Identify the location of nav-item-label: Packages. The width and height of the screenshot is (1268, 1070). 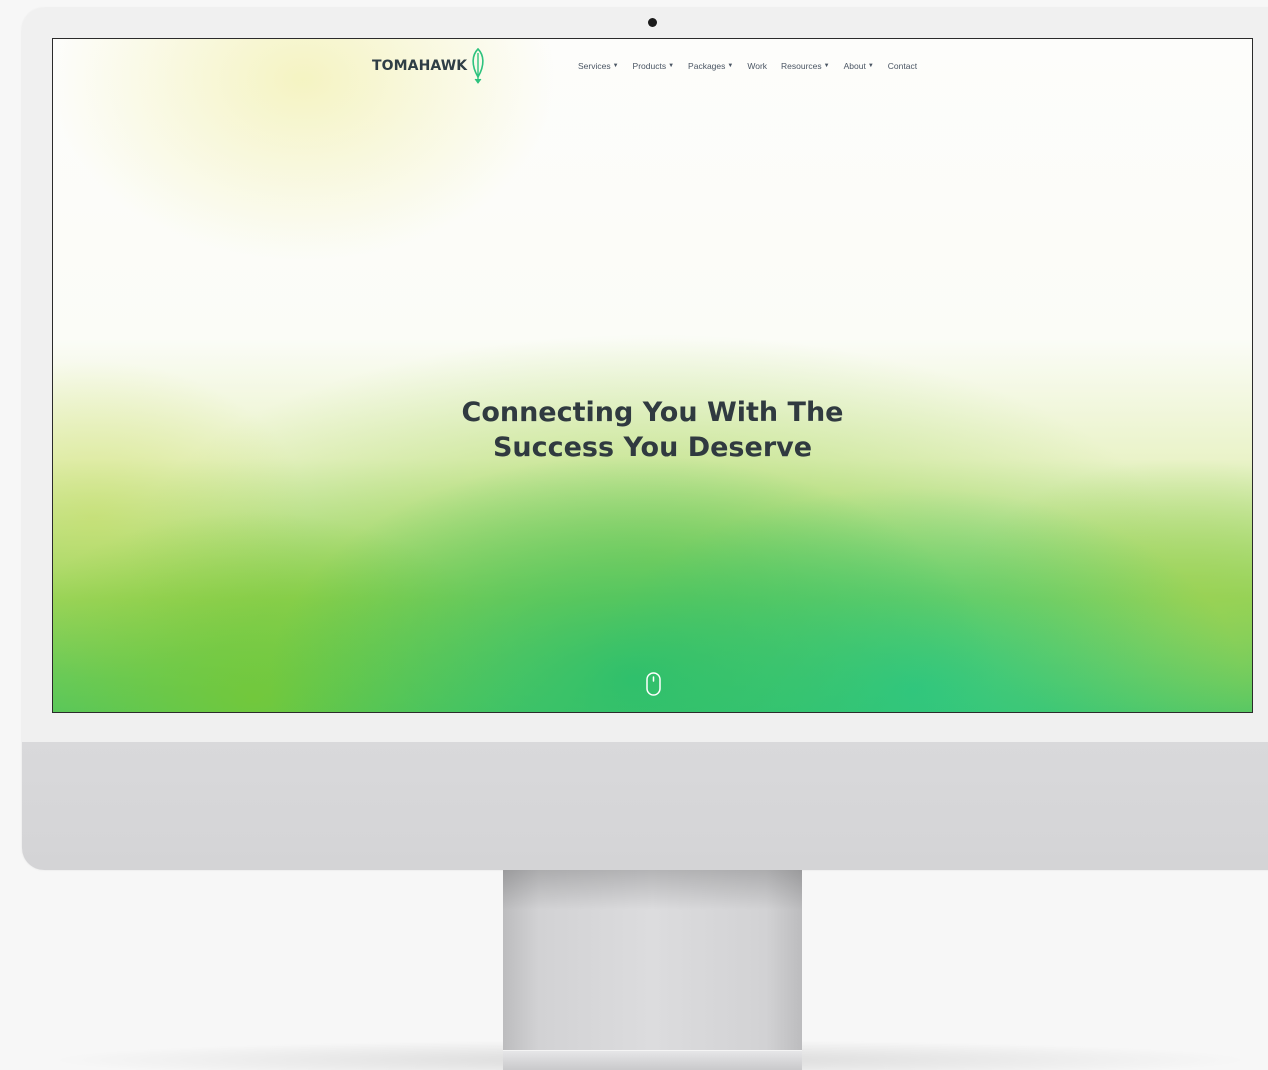
(707, 66).